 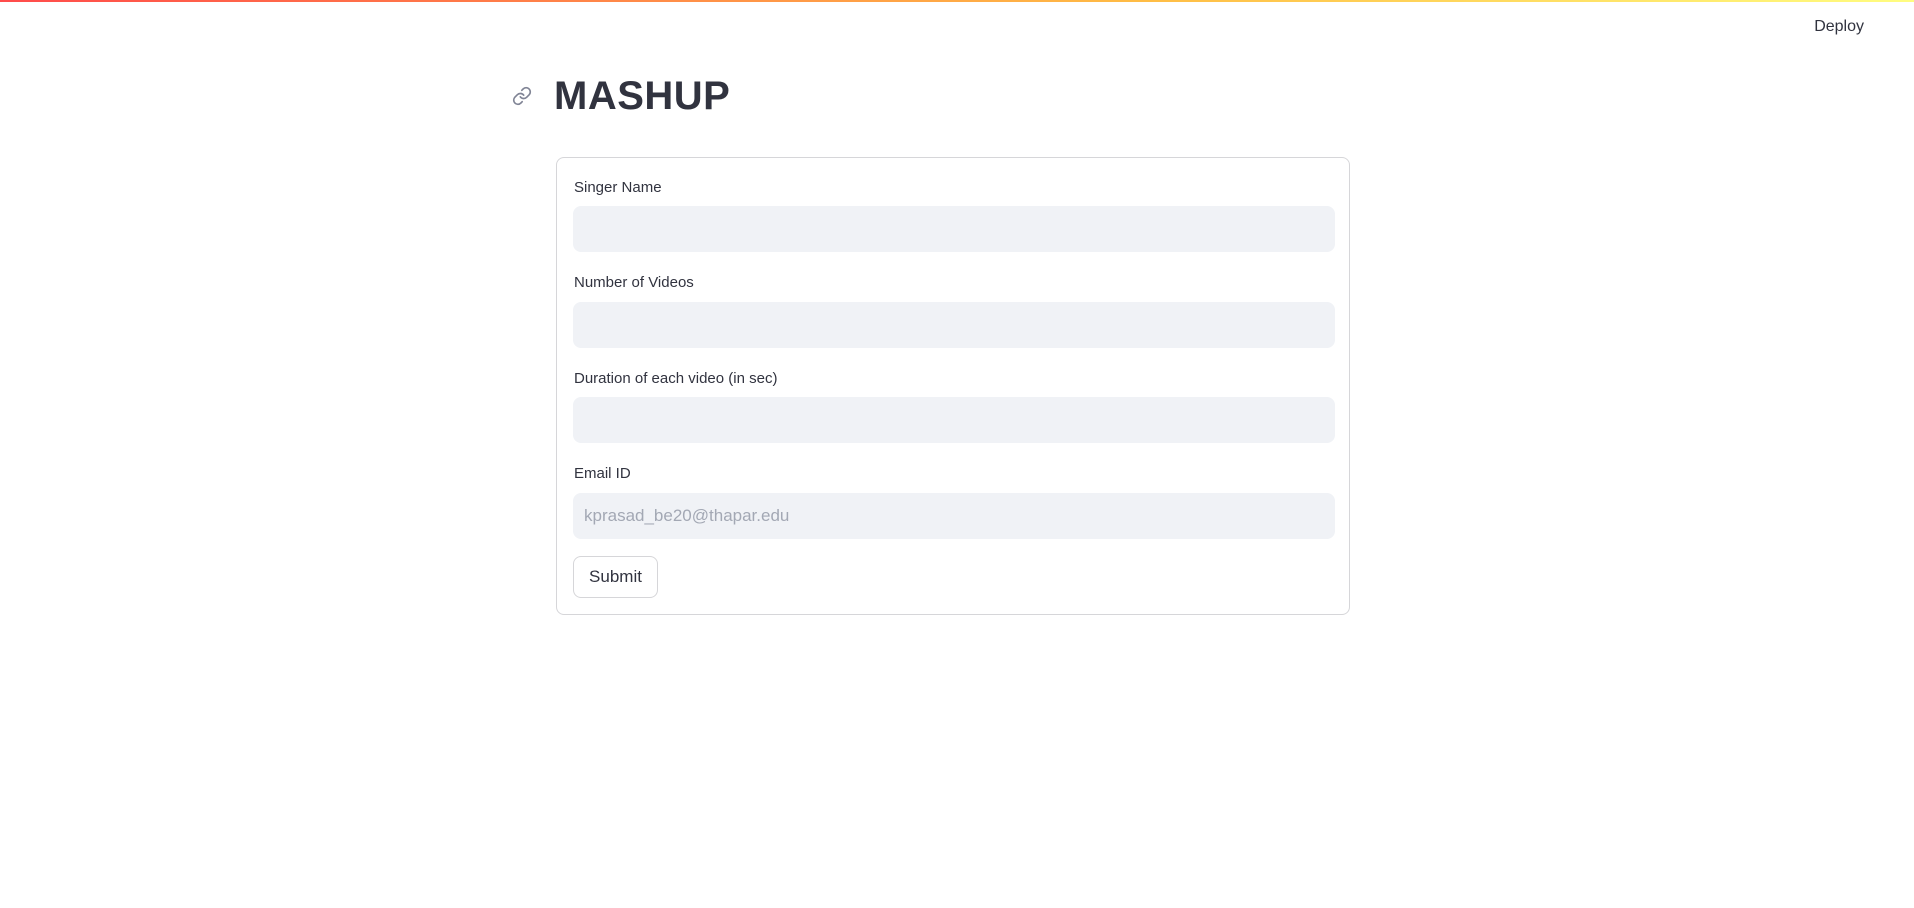 I want to click on top-decoration-stripe, so click(x=957, y=1).